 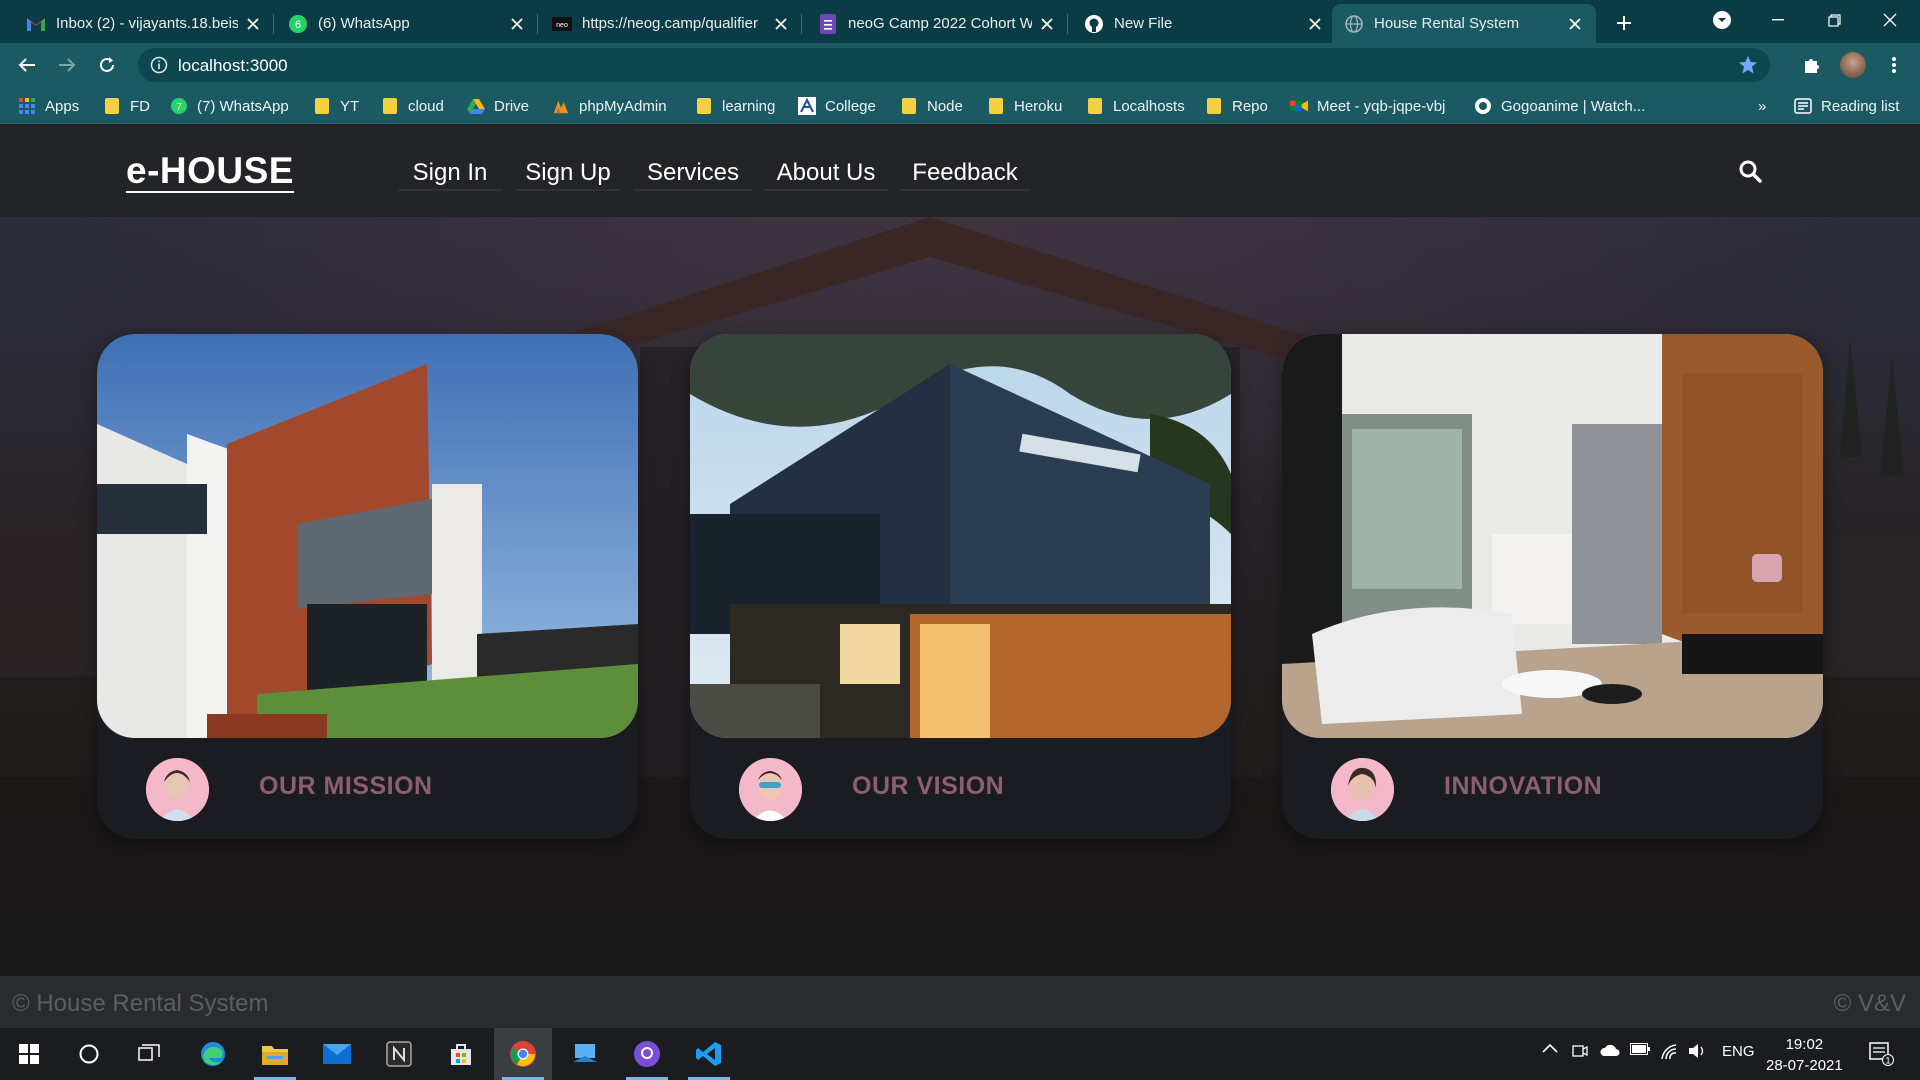 I want to click on browser-toolbar: localhost:3000, so click(x=960, y=65).